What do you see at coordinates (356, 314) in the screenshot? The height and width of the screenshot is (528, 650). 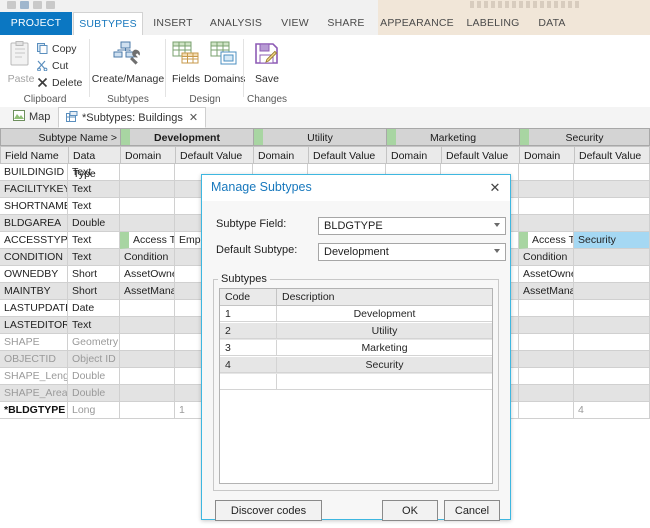 I see `subtype-row: 1 Development` at bounding box center [356, 314].